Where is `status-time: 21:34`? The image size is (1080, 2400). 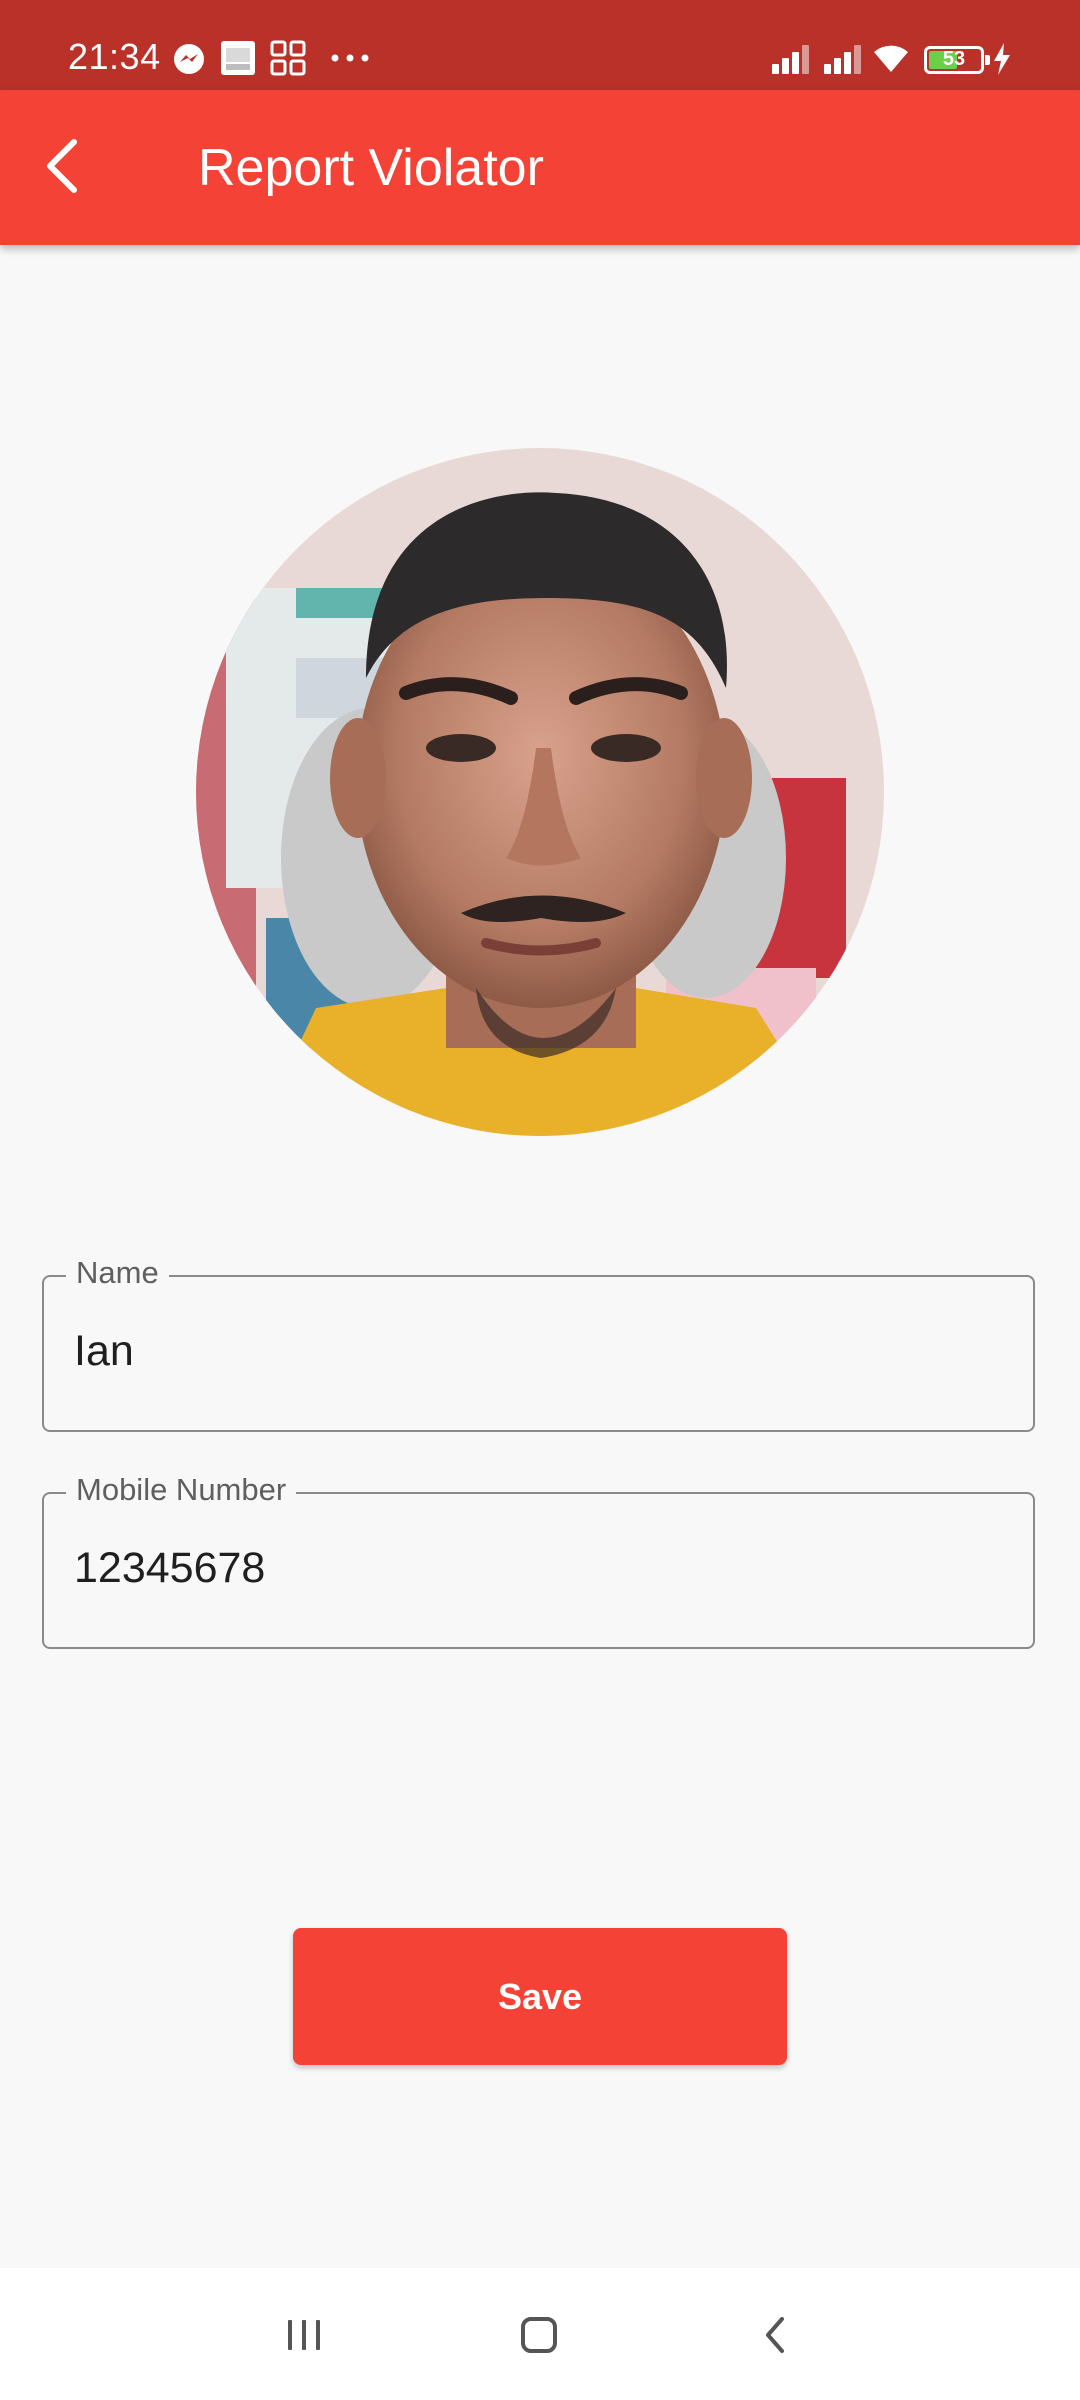 status-time: 21:34 is located at coordinates (114, 56).